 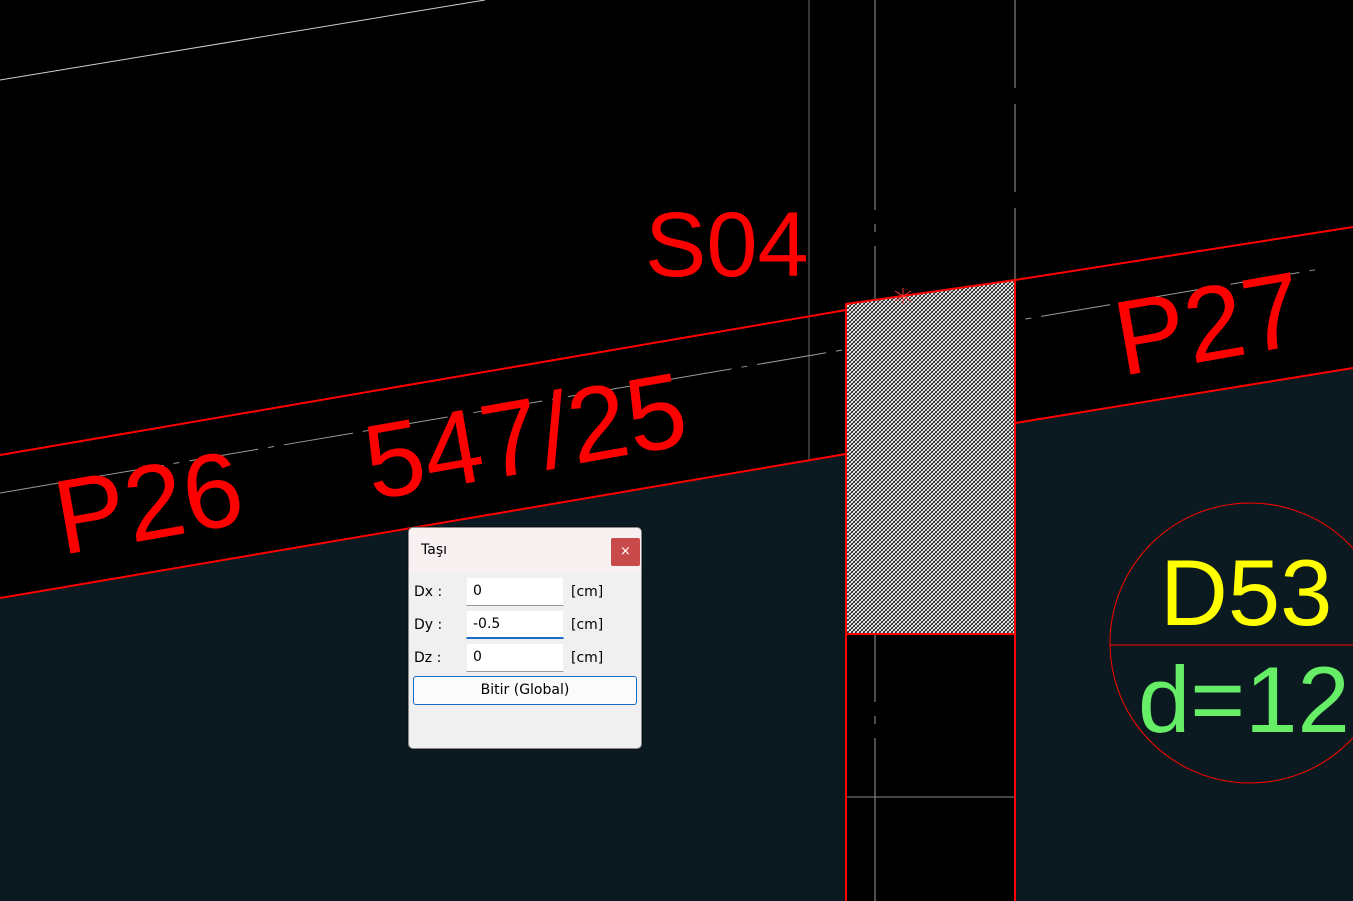 I want to click on dy-label: Dy :, so click(x=428, y=625).